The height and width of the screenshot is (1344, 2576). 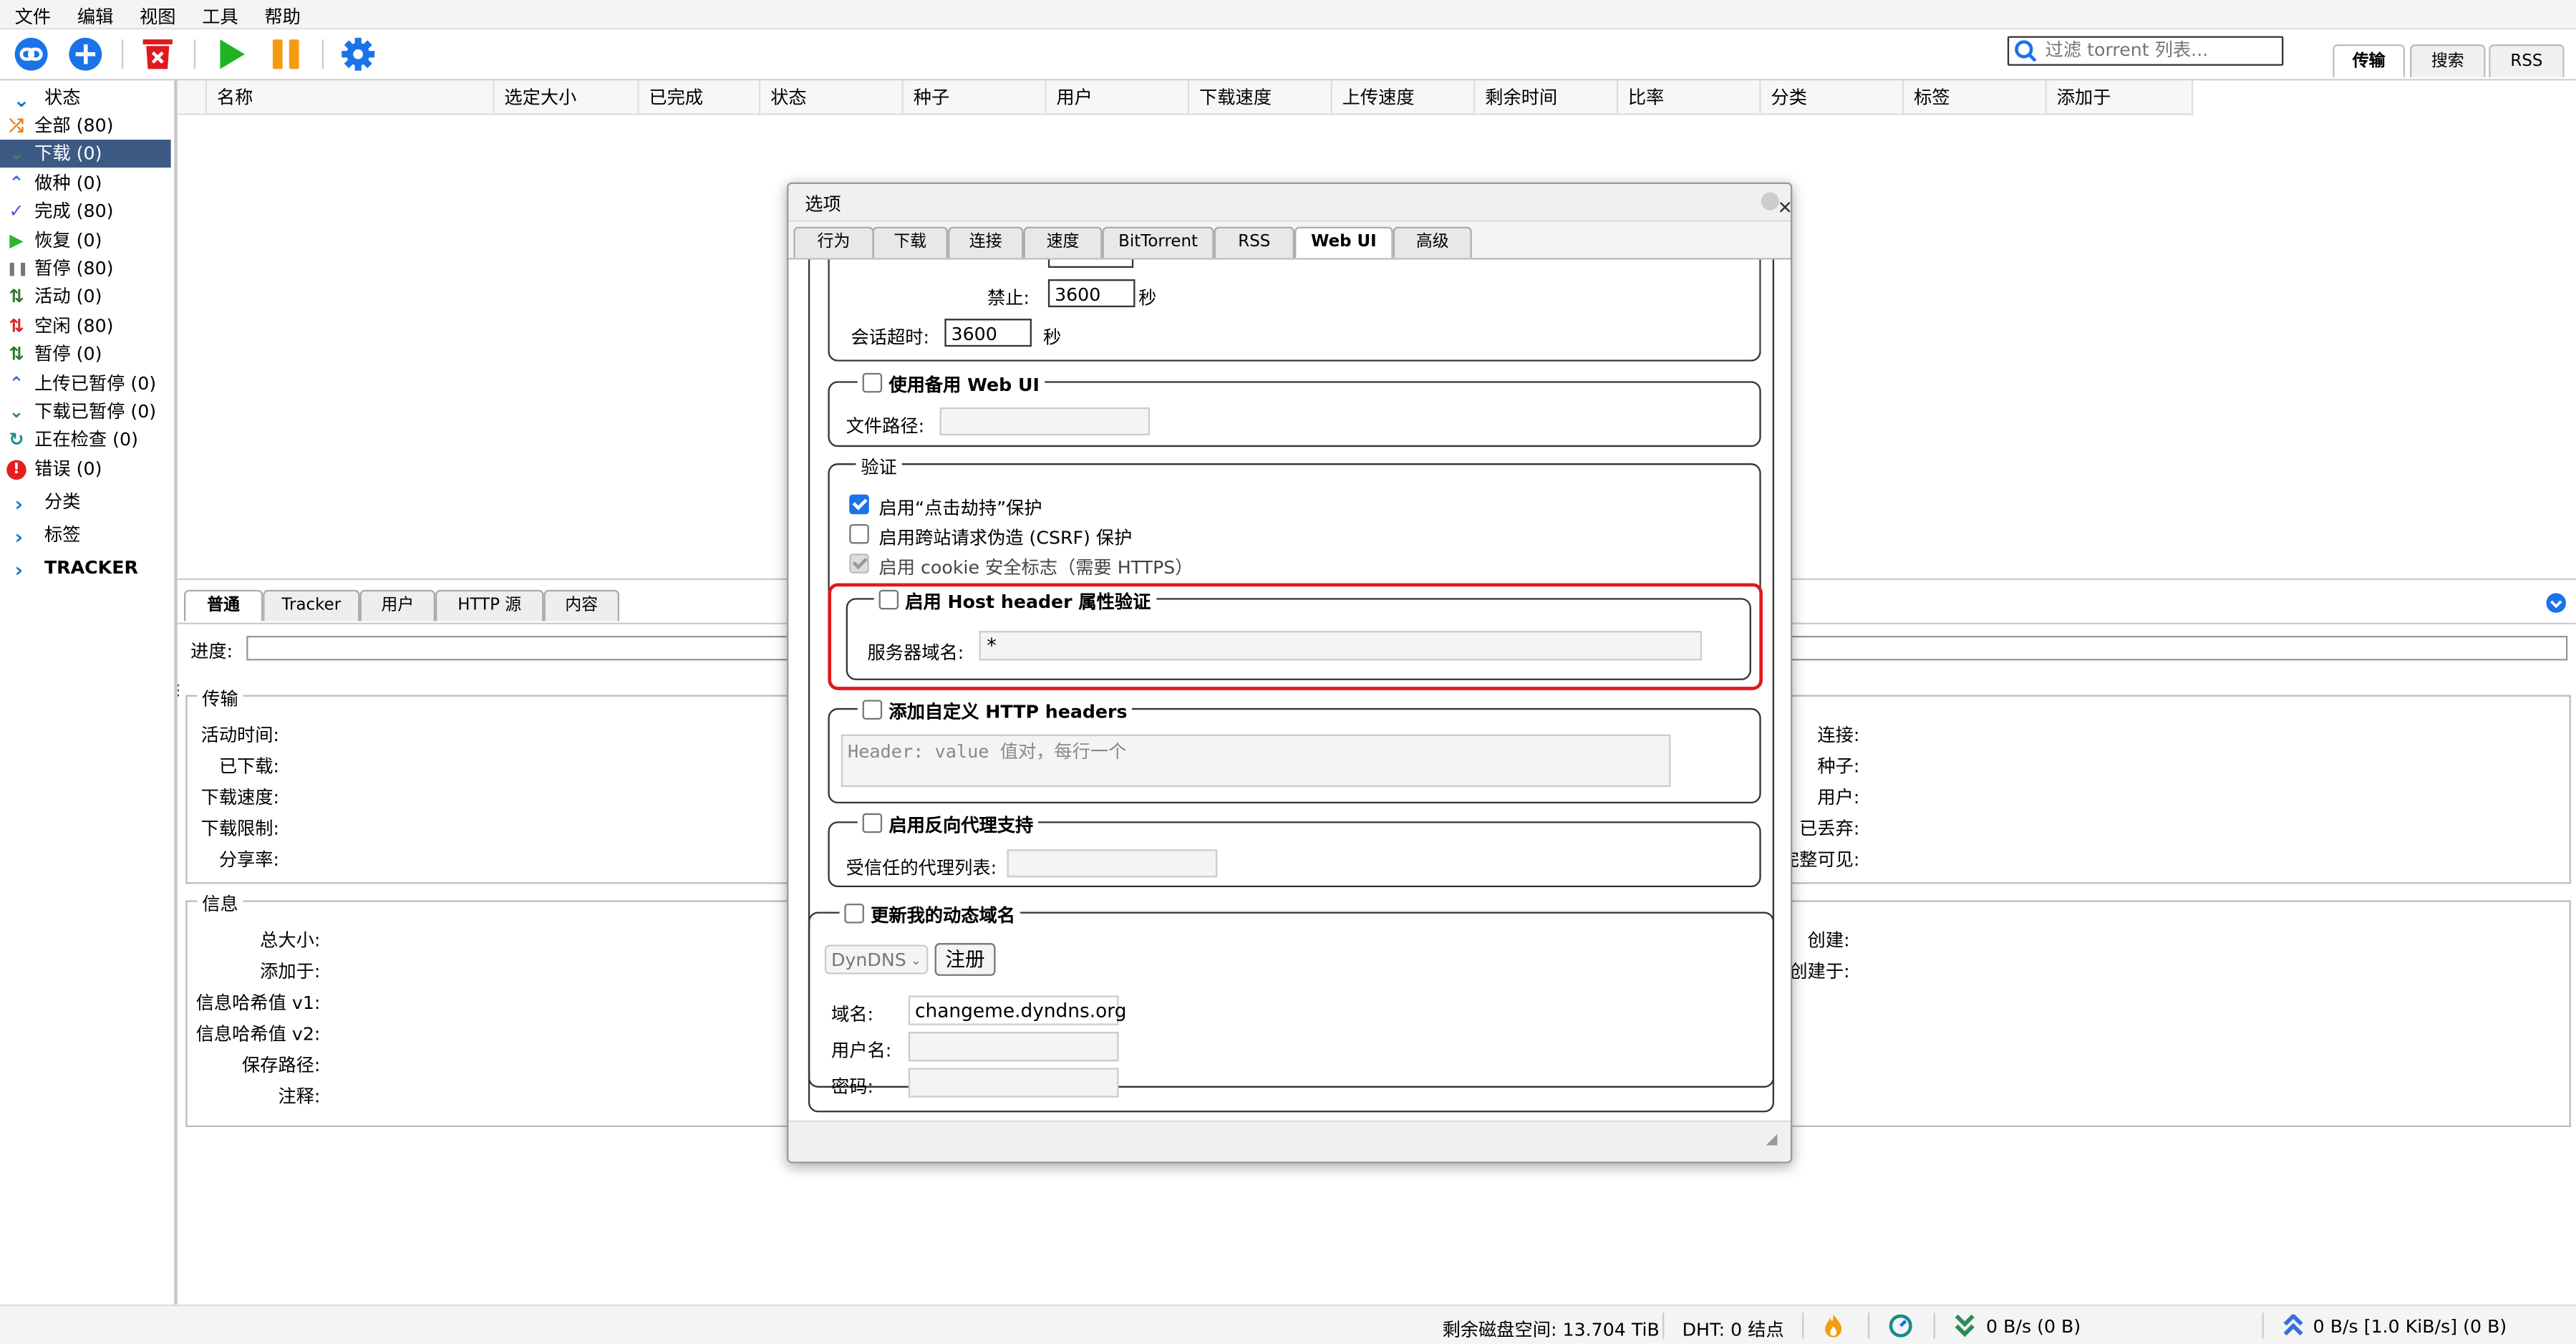 What do you see at coordinates (85, 154) in the screenshot?
I see `sidebar-item-status: ⌄ 下载 (0)` at bounding box center [85, 154].